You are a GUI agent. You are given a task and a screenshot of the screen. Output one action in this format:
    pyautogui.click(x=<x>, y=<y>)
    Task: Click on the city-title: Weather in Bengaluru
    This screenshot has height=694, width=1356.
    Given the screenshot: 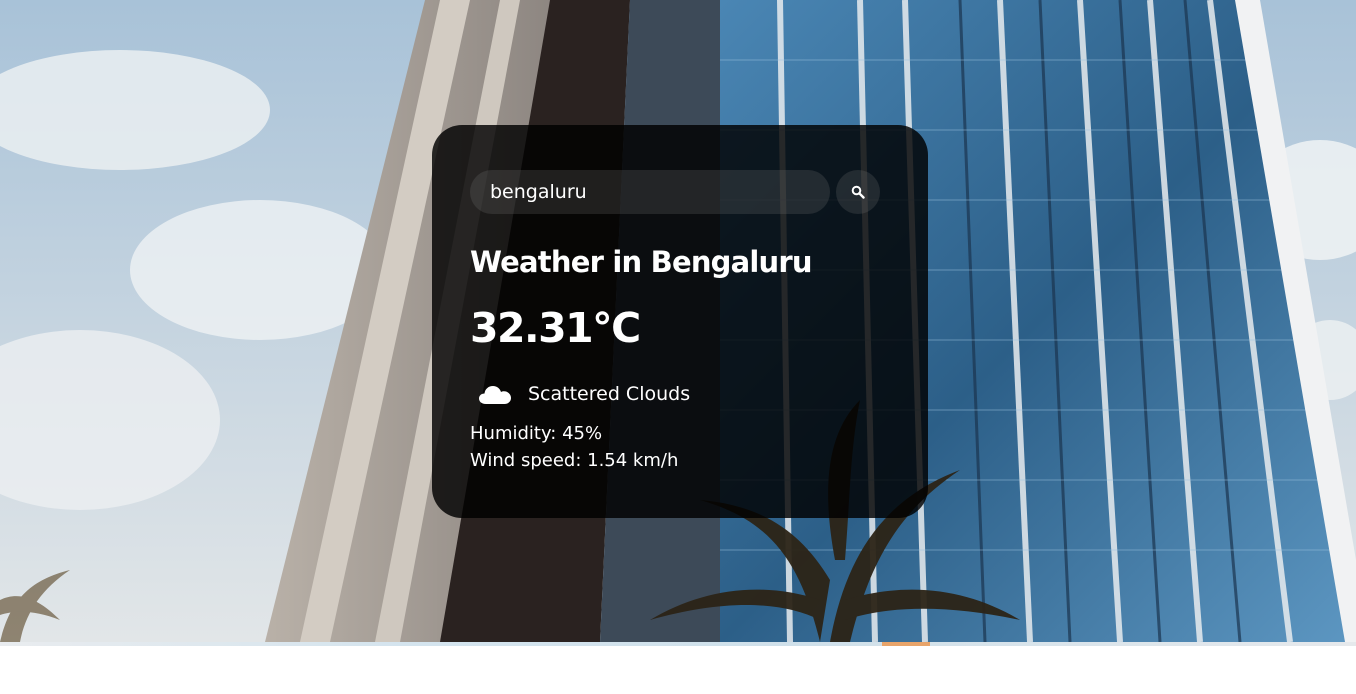 What is the action you would take?
    pyautogui.click(x=641, y=262)
    